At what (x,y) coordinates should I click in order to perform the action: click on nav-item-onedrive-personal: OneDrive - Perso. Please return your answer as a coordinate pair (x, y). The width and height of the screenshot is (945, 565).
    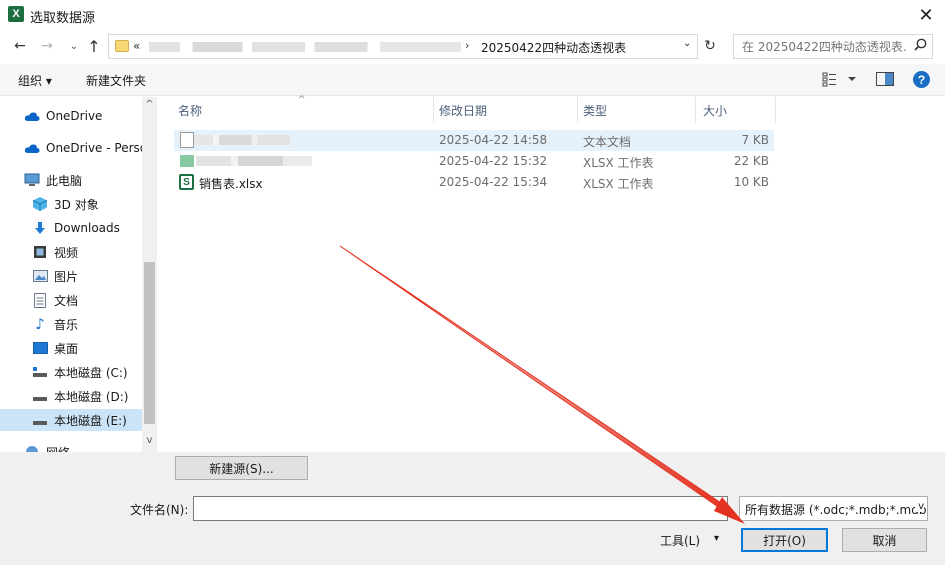
    Looking at the image, I should click on (71, 148).